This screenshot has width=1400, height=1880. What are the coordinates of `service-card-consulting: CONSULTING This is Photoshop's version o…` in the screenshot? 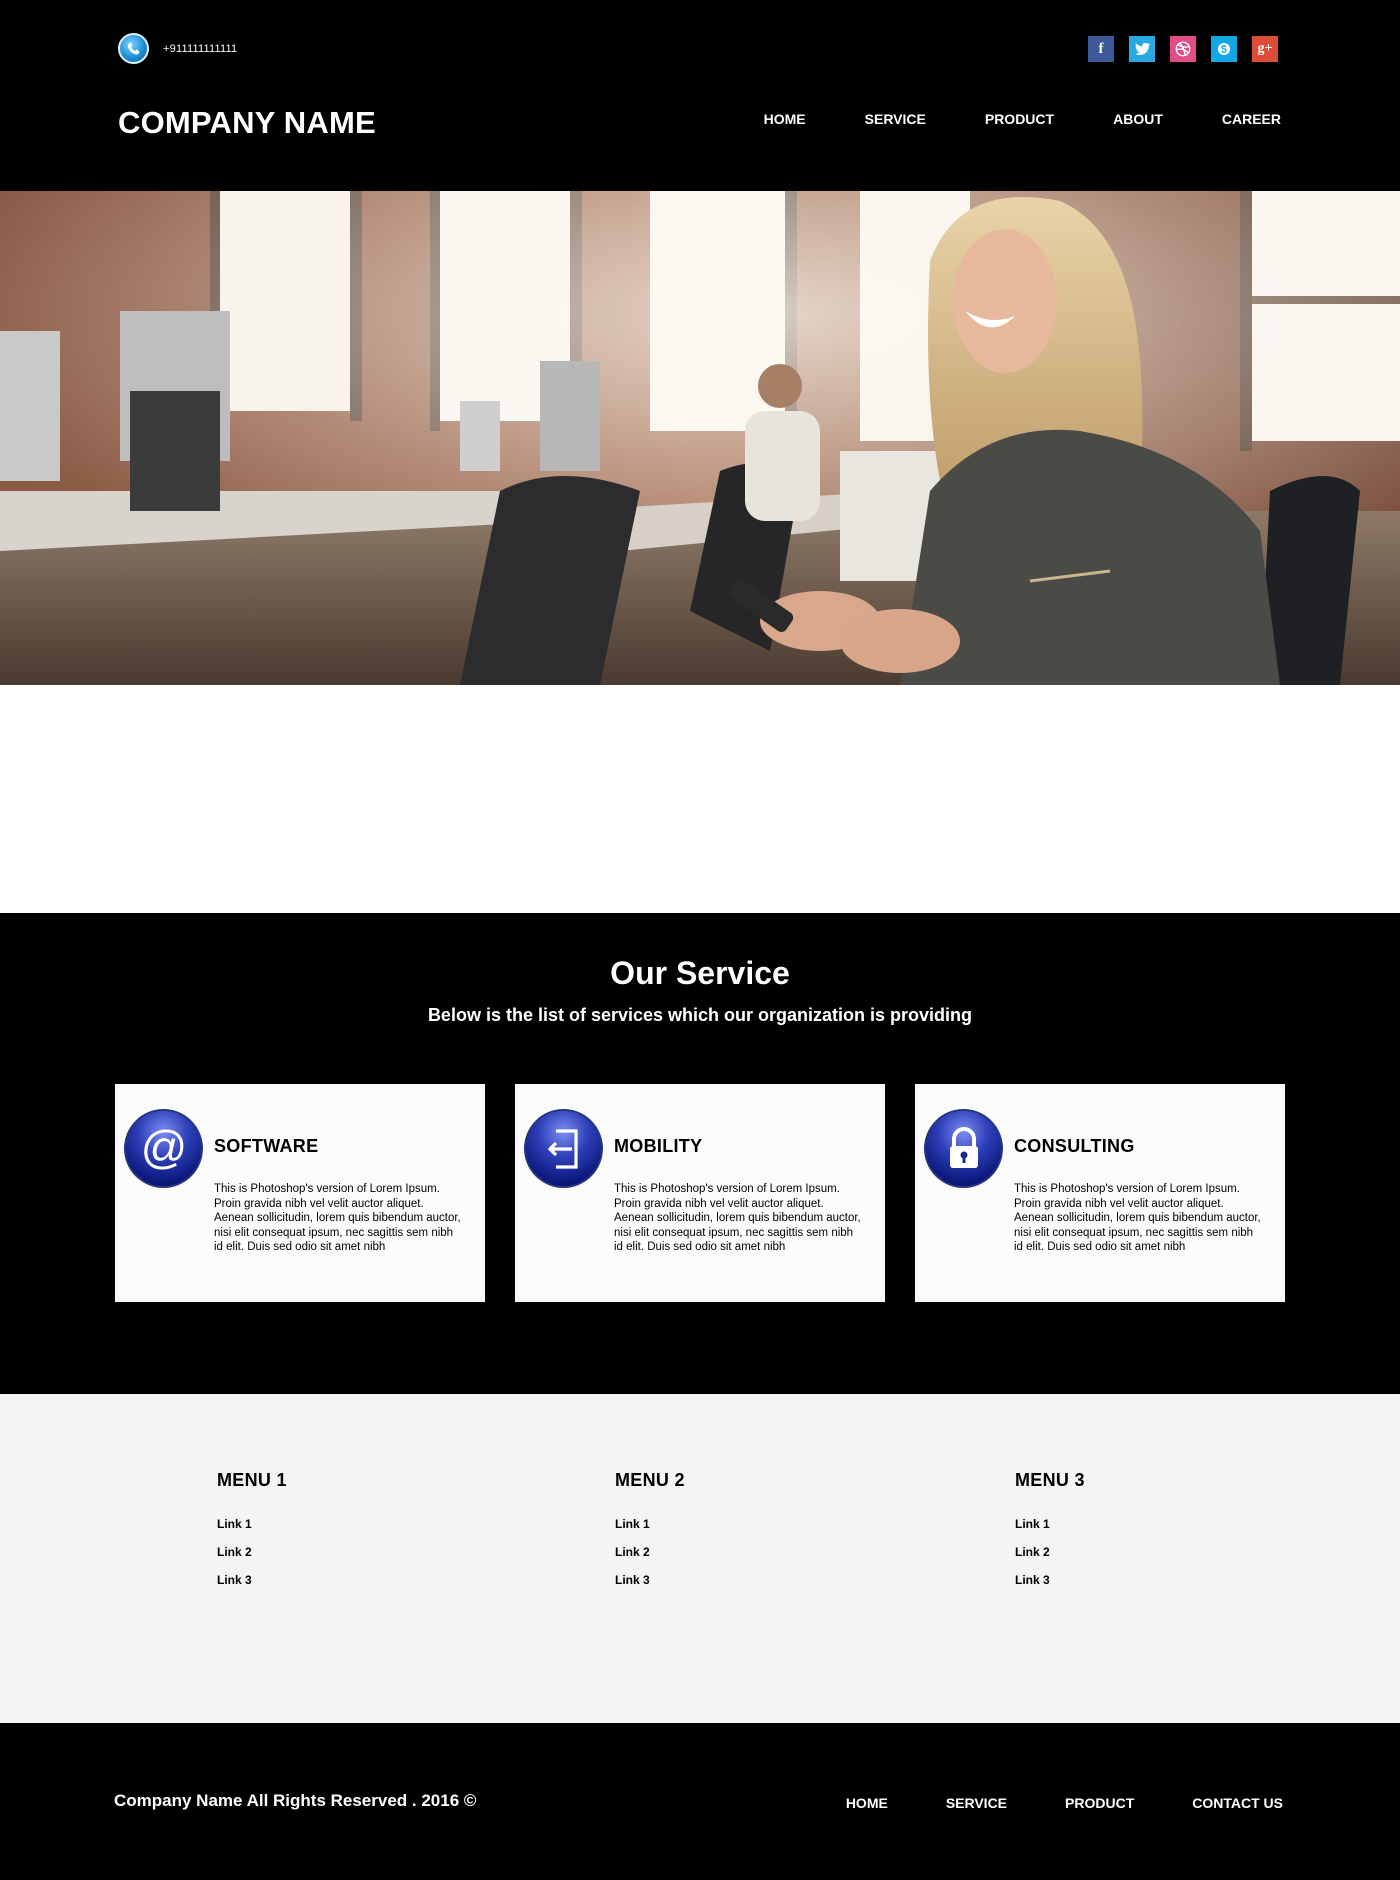 It's located at (1100, 1193).